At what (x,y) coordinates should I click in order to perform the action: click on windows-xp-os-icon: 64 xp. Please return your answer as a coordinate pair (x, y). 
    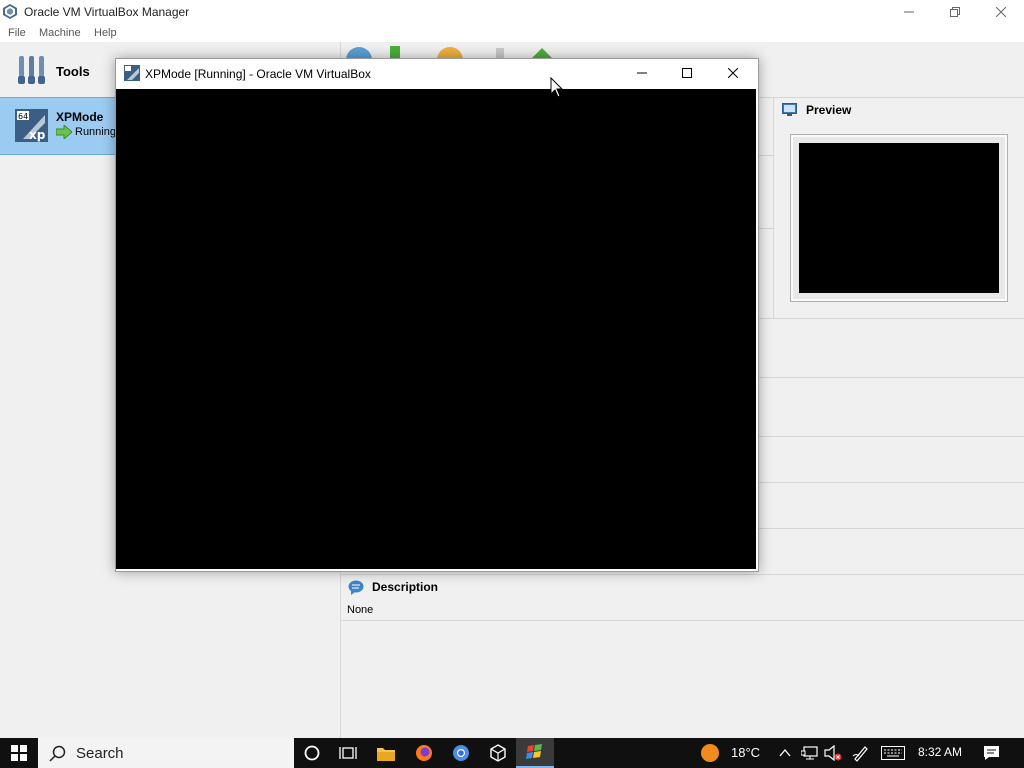
    Looking at the image, I should click on (31, 125).